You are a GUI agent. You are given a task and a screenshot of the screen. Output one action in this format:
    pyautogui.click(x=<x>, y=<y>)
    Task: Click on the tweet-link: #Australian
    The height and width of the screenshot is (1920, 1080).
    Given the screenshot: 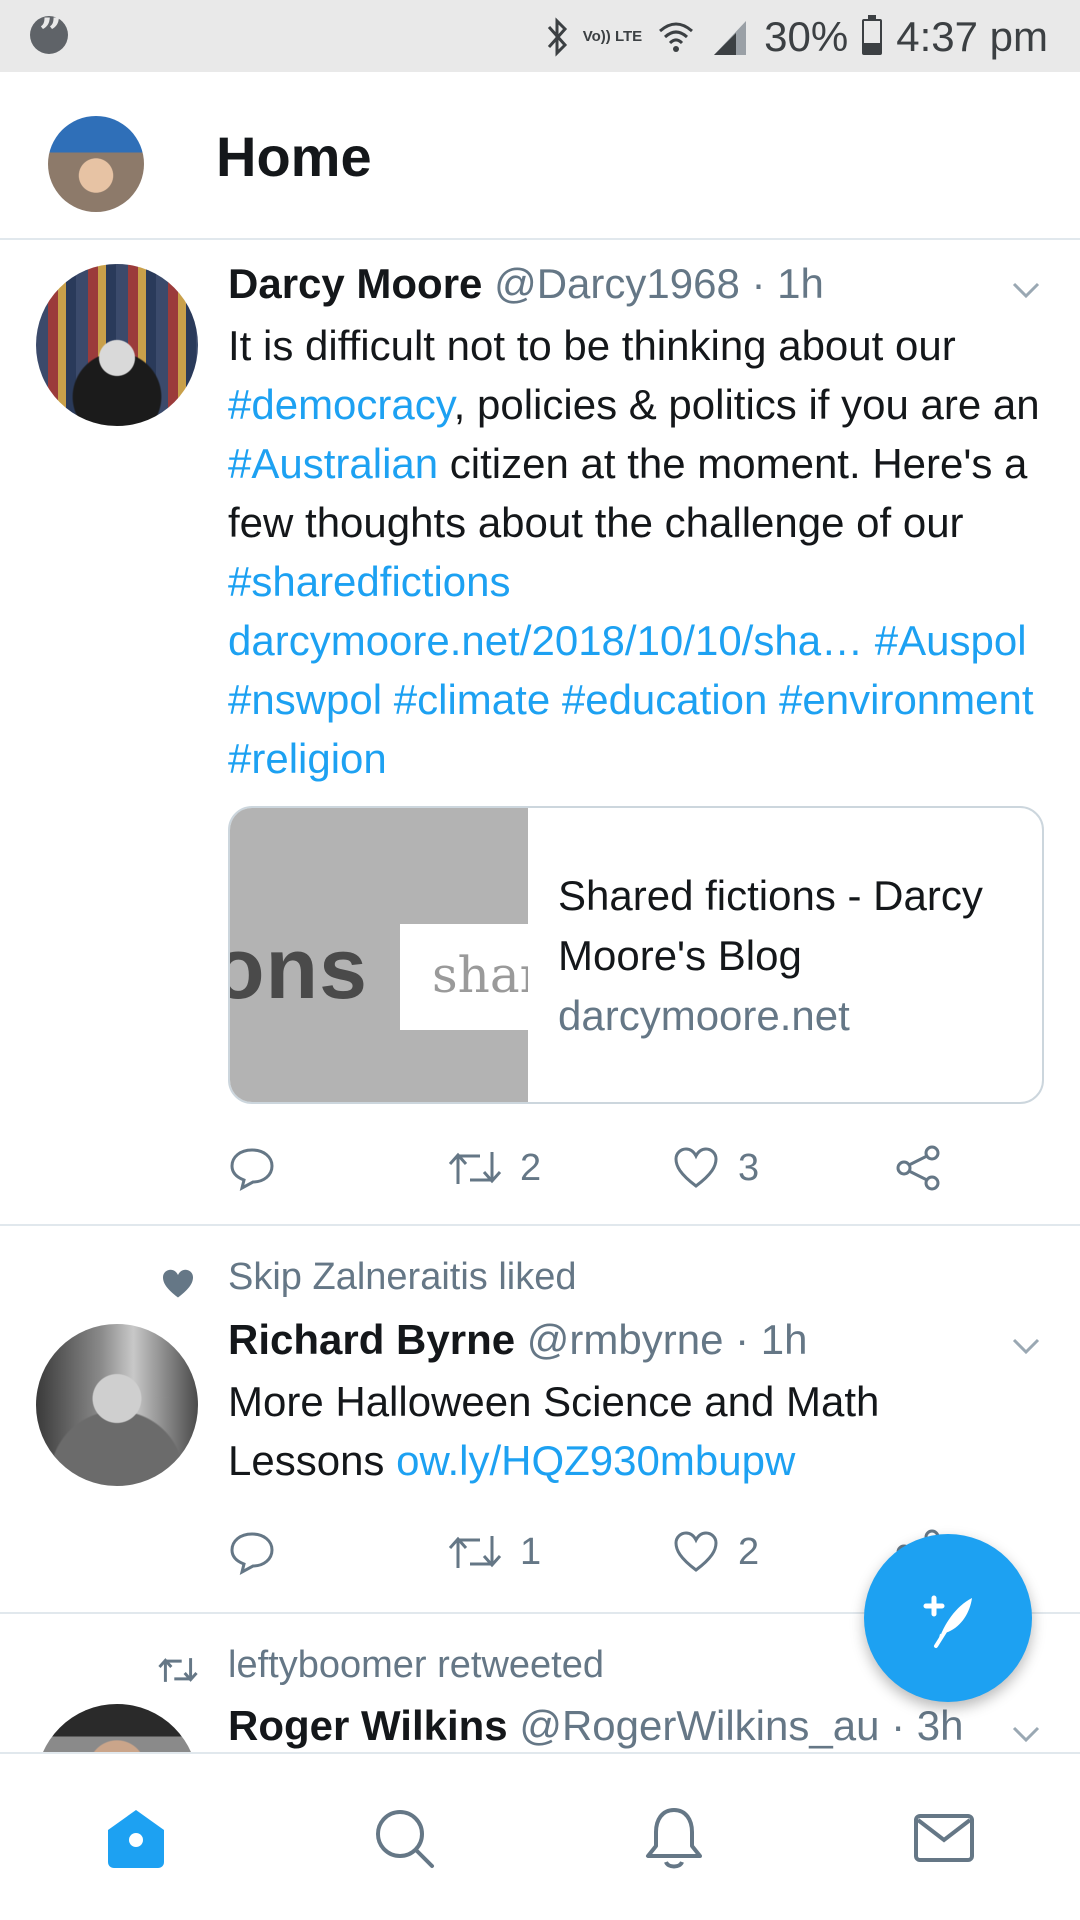 What is the action you would take?
    pyautogui.click(x=333, y=463)
    